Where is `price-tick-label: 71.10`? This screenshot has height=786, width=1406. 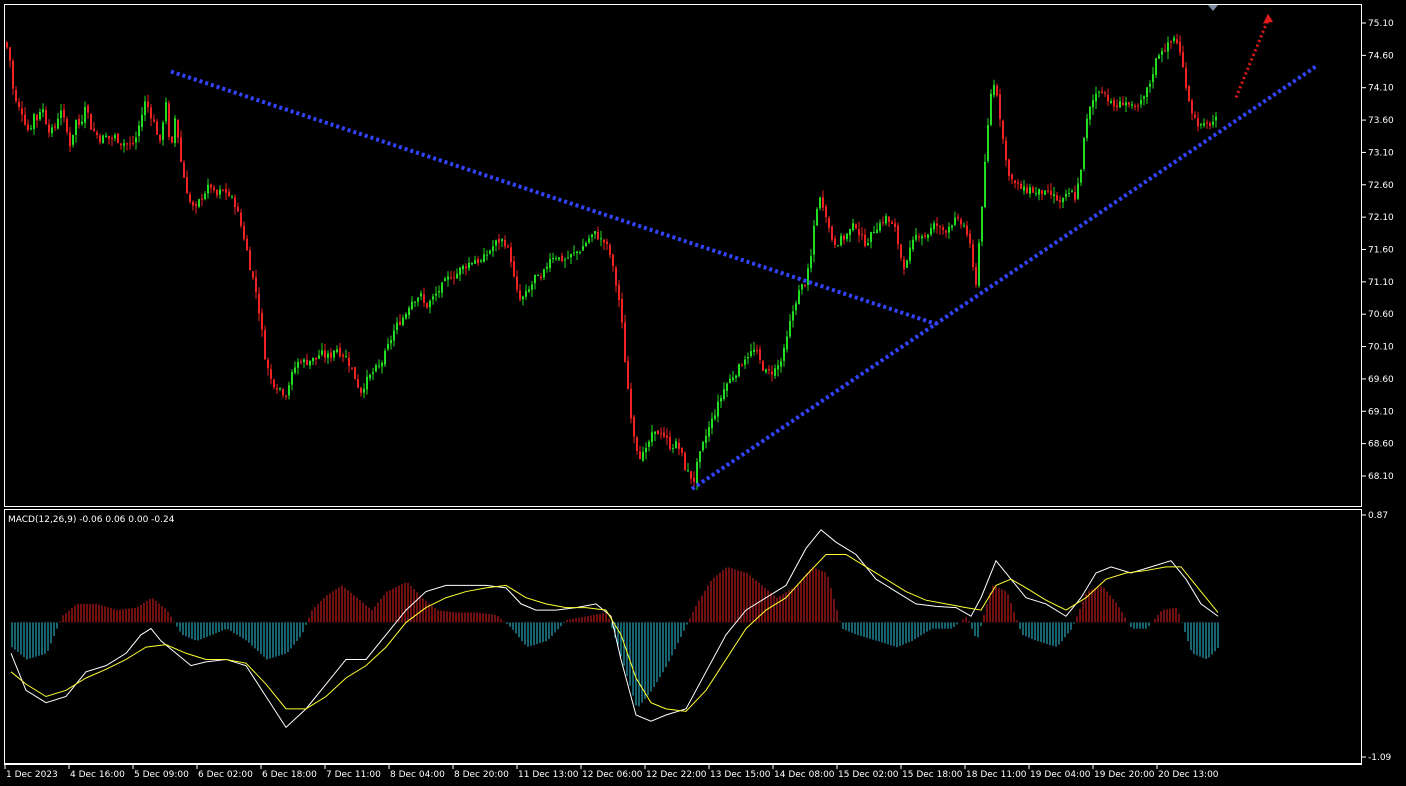
price-tick-label: 71.10 is located at coordinates (1381, 283).